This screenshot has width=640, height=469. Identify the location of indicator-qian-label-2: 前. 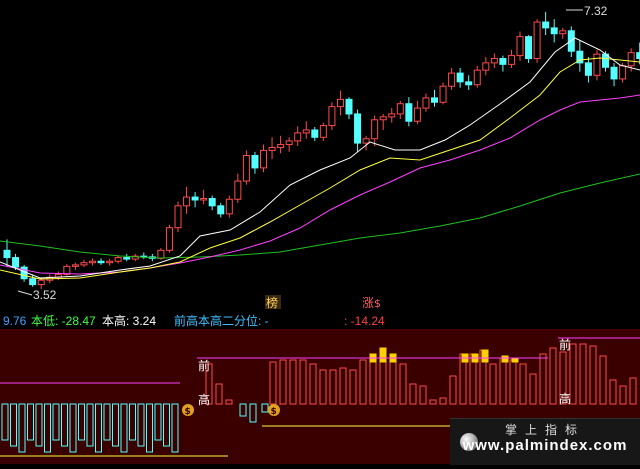
(565, 344).